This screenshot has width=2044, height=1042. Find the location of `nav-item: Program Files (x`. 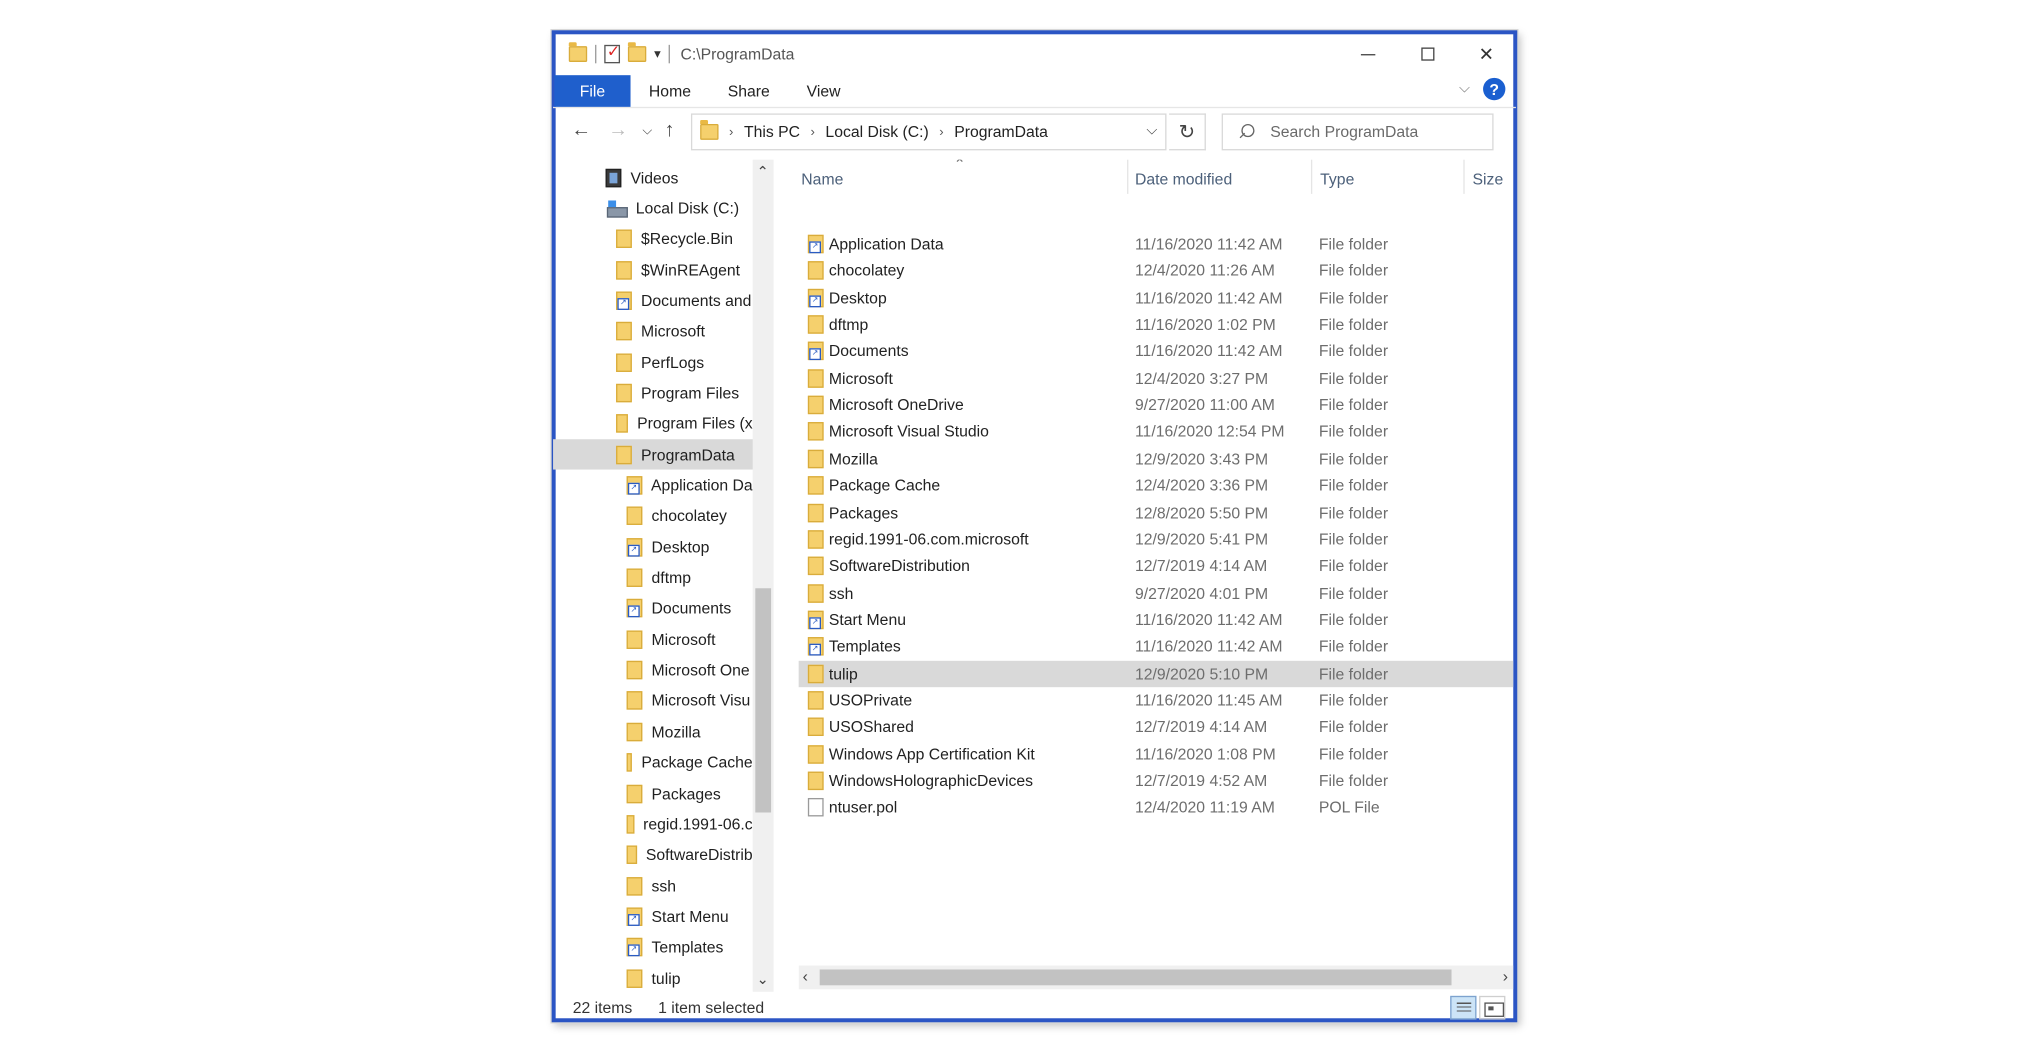

nav-item: Program Files (x is located at coordinates (653, 424).